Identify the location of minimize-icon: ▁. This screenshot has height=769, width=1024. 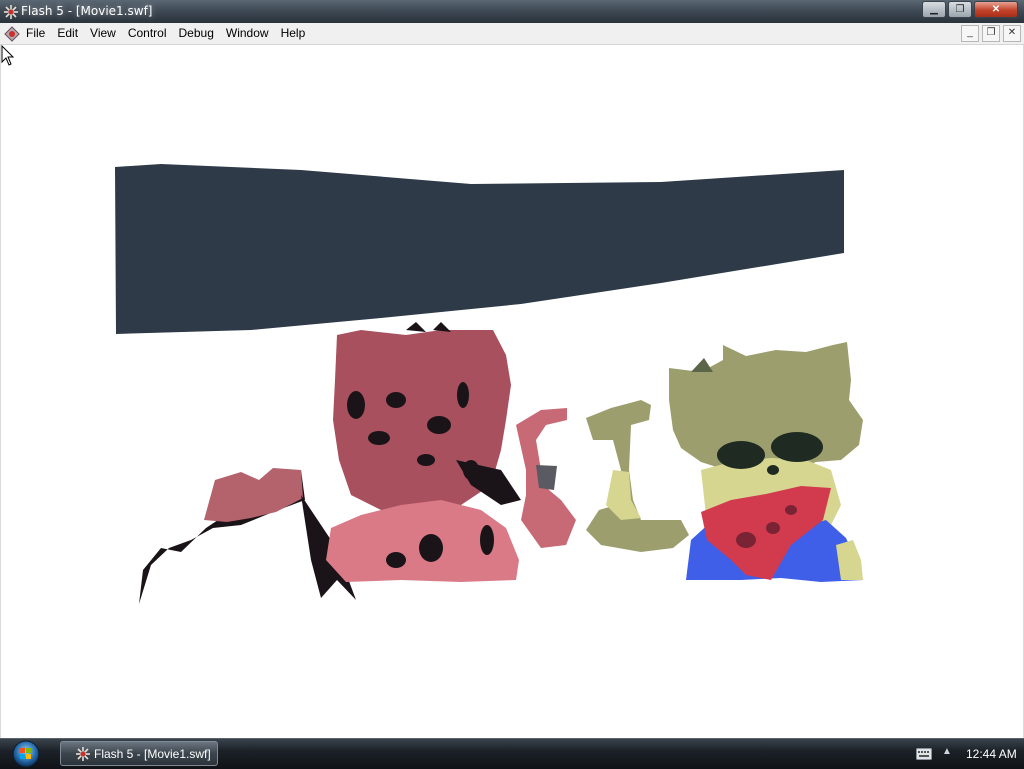
(934, 9).